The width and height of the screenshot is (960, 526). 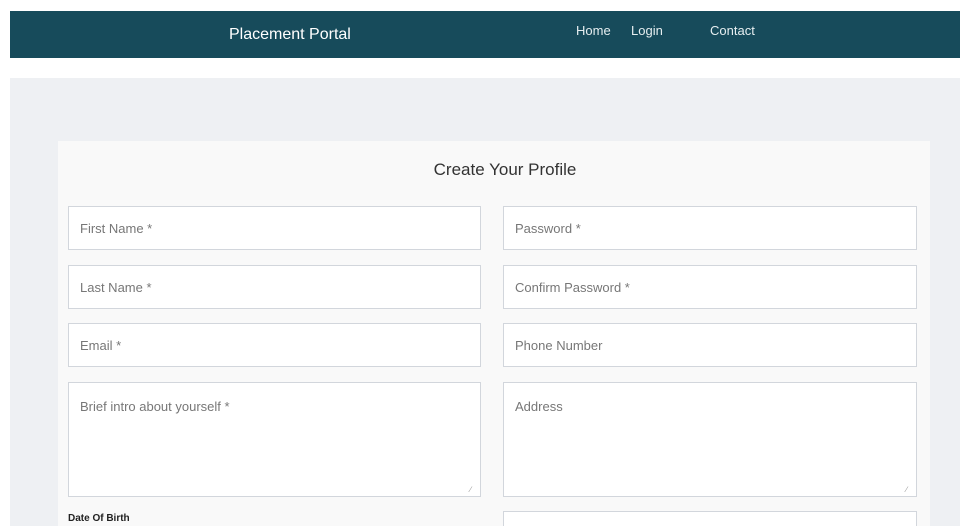 What do you see at coordinates (290, 34) in the screenshot?
I see `brand-title: Placement Portal` at bounding box center [290, 34].